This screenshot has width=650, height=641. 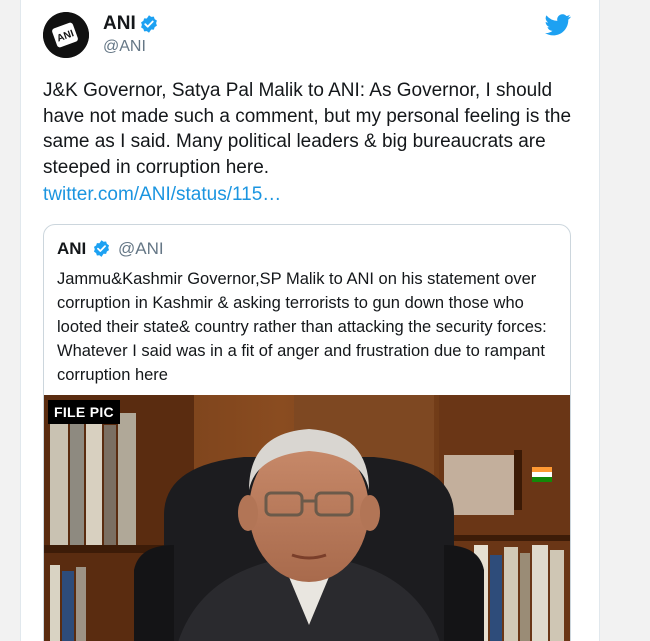 I want to click on page-gutter, so click(x=635, y=320).